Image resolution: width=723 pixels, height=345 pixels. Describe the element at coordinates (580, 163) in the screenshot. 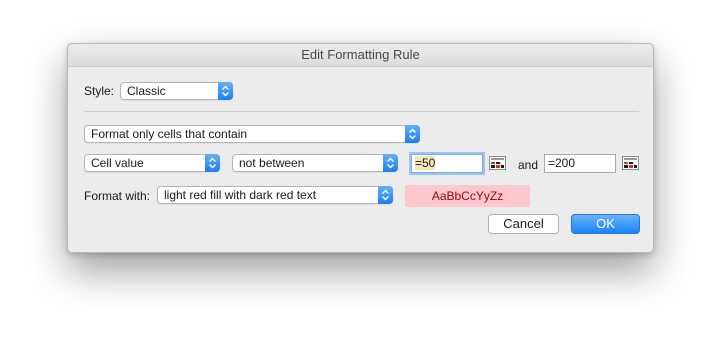

I see `value2-input: =200` at that location.